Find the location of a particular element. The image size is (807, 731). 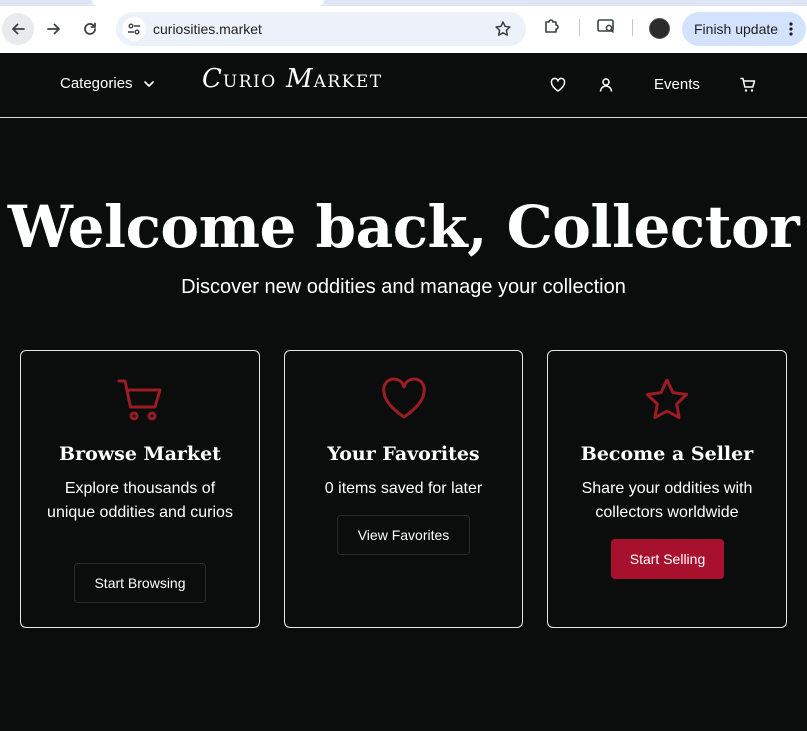

bookmark-star-icon is located at coordinates (503, 29).